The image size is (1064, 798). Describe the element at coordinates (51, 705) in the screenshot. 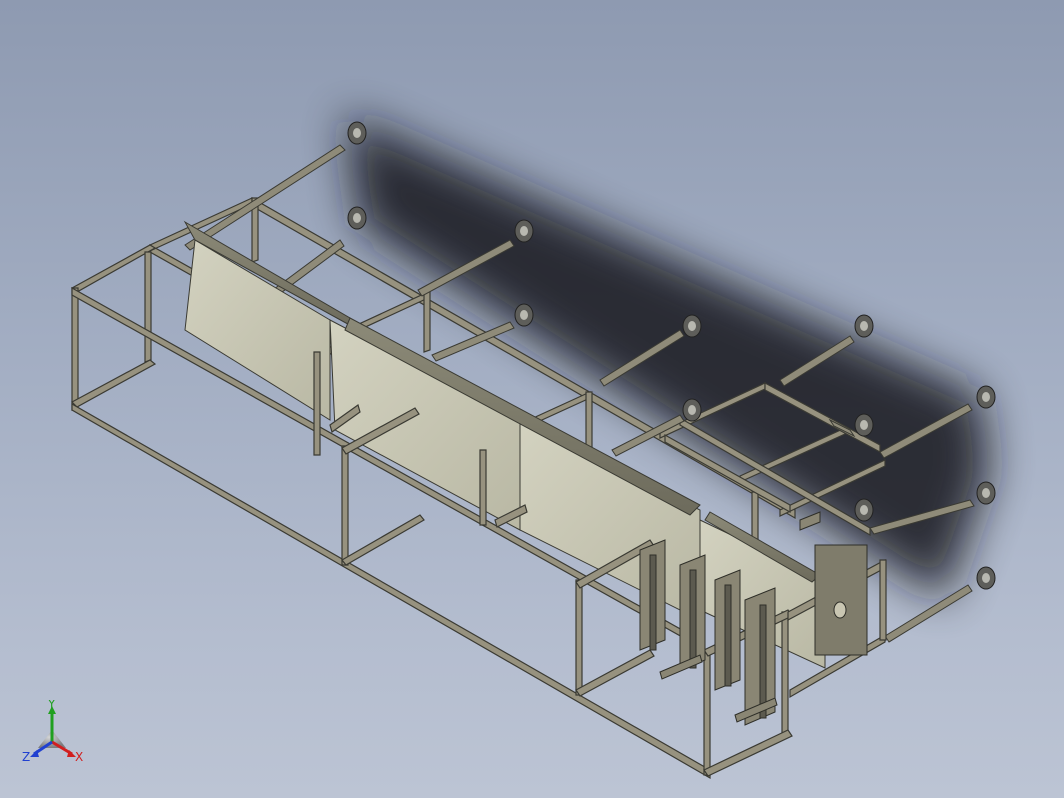

I see `y-axis-label: Y` at that location.